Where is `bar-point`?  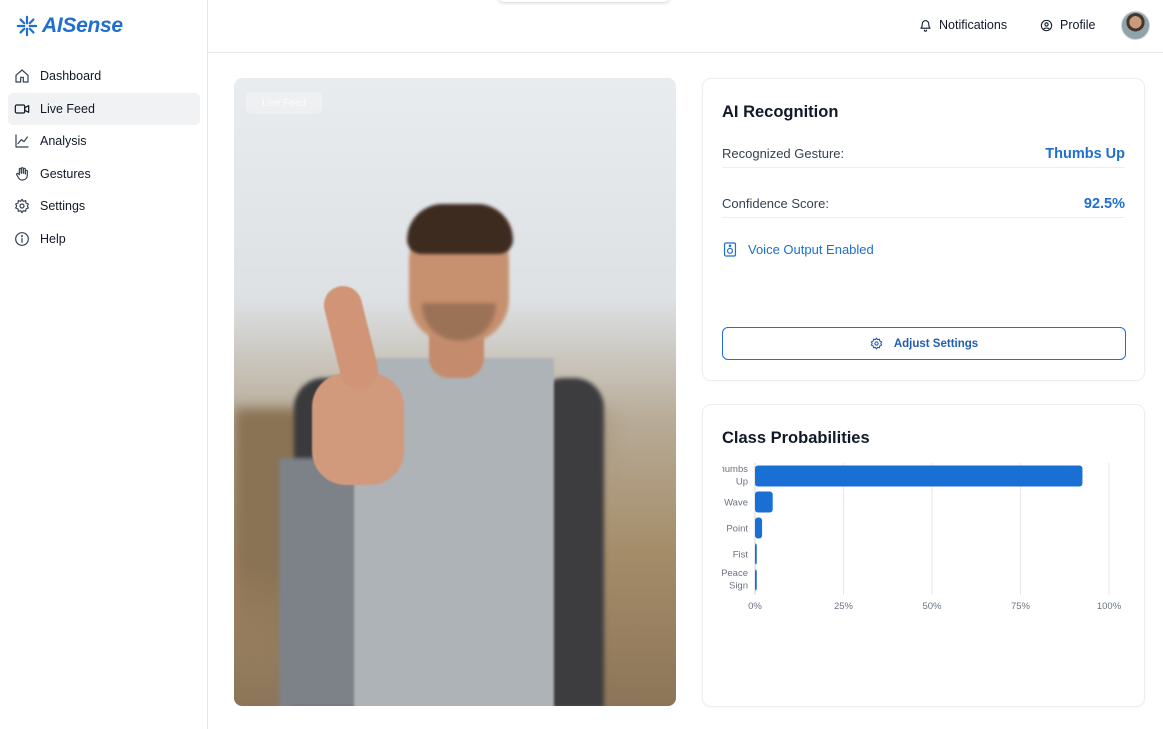
bar-point is located at coordinates (759, 528).